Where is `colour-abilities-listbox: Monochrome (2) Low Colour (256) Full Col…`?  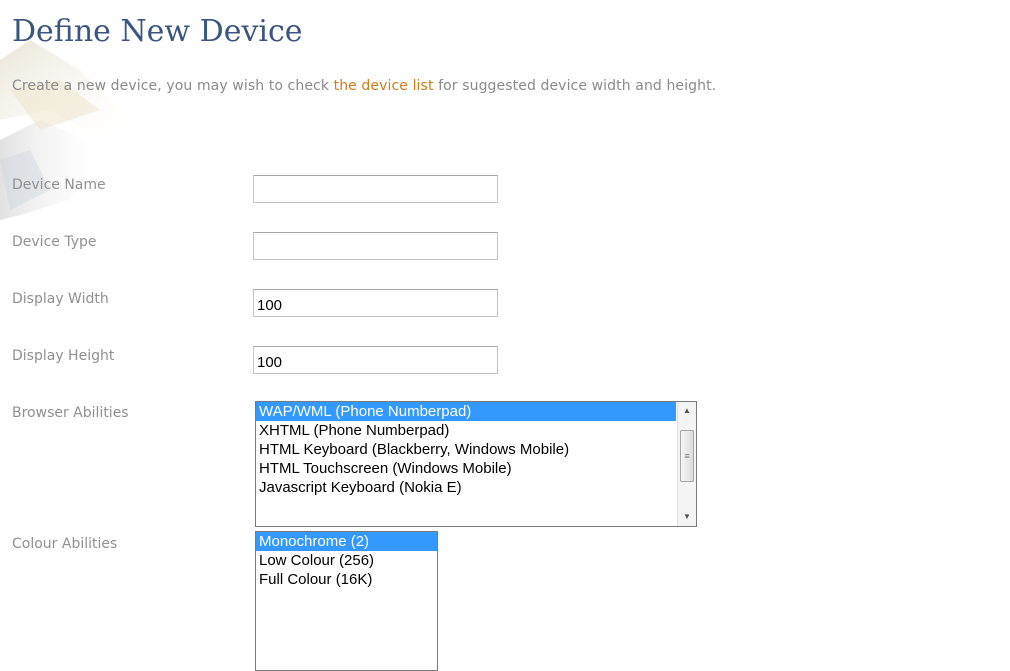 colour-abilities-listbox: Monochrome (2) Low Colour (256) Full Col… is located at coordinates (346, 601).